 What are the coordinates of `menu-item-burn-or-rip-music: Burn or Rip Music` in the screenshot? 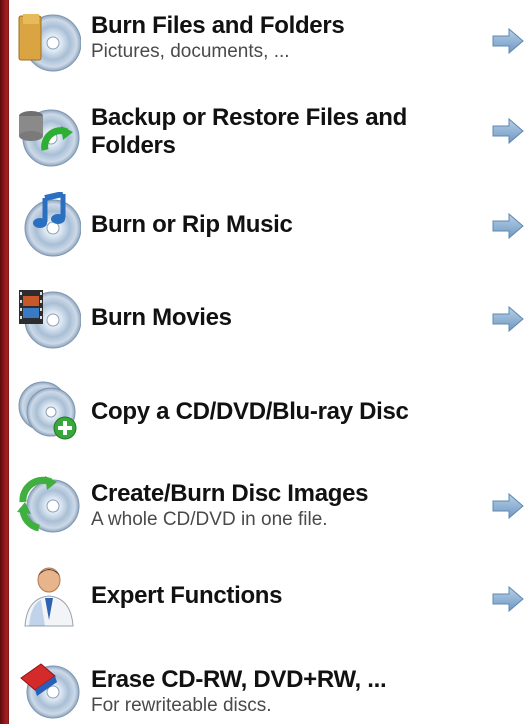 It's located at (269, 230).